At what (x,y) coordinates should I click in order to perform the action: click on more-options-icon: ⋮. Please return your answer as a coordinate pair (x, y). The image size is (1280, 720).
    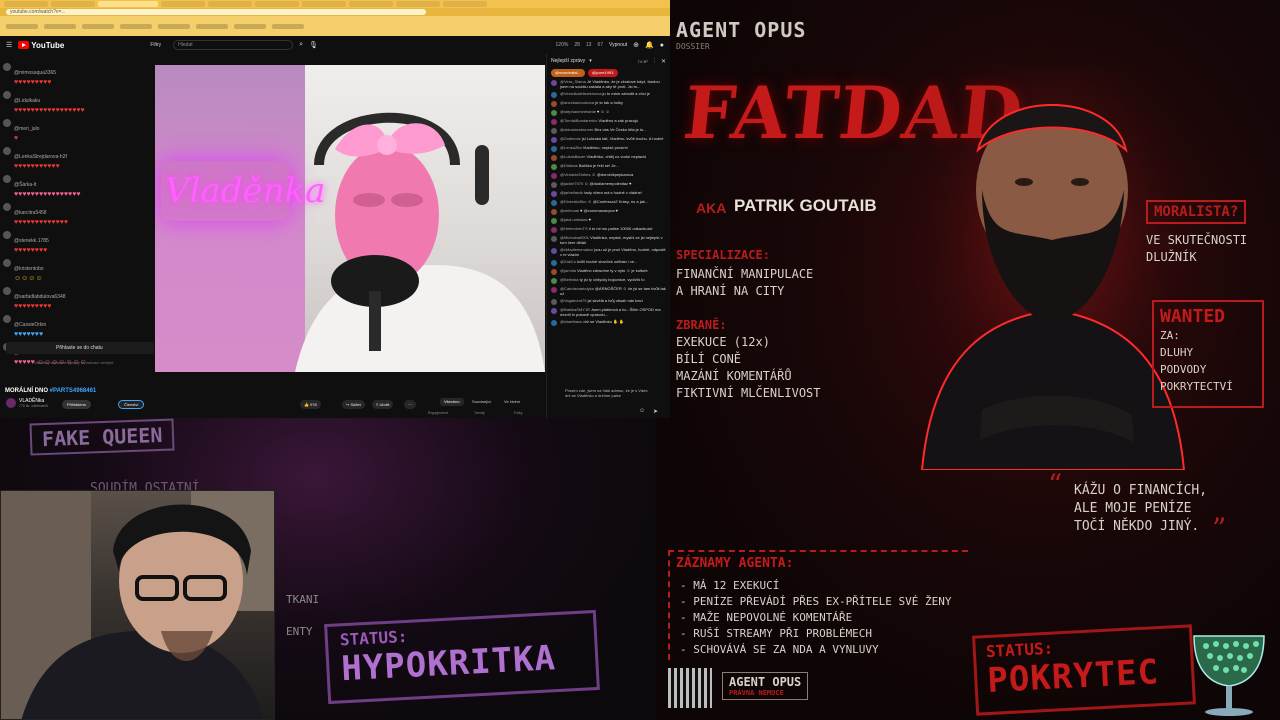
    Looking at the image, I should click on (654, 61).